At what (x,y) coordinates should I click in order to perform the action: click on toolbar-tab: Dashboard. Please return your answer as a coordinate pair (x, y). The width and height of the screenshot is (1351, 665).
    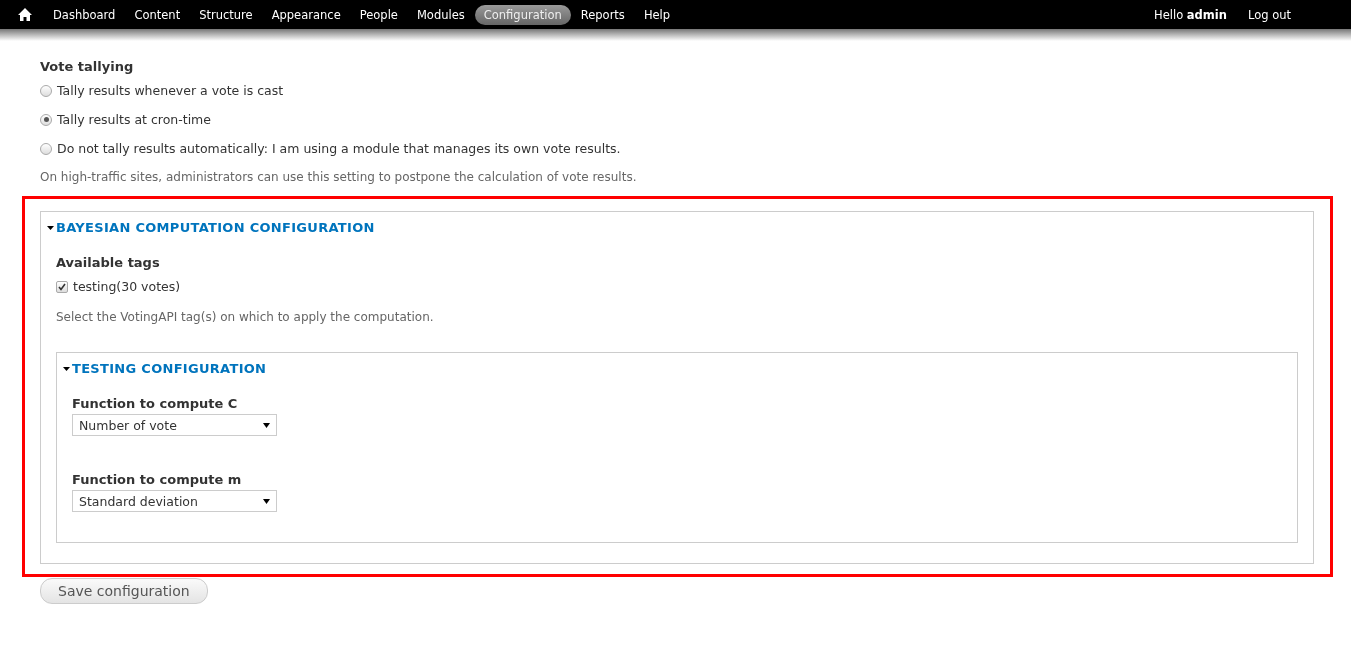
    Looking at the image, I should click on (84, 14).